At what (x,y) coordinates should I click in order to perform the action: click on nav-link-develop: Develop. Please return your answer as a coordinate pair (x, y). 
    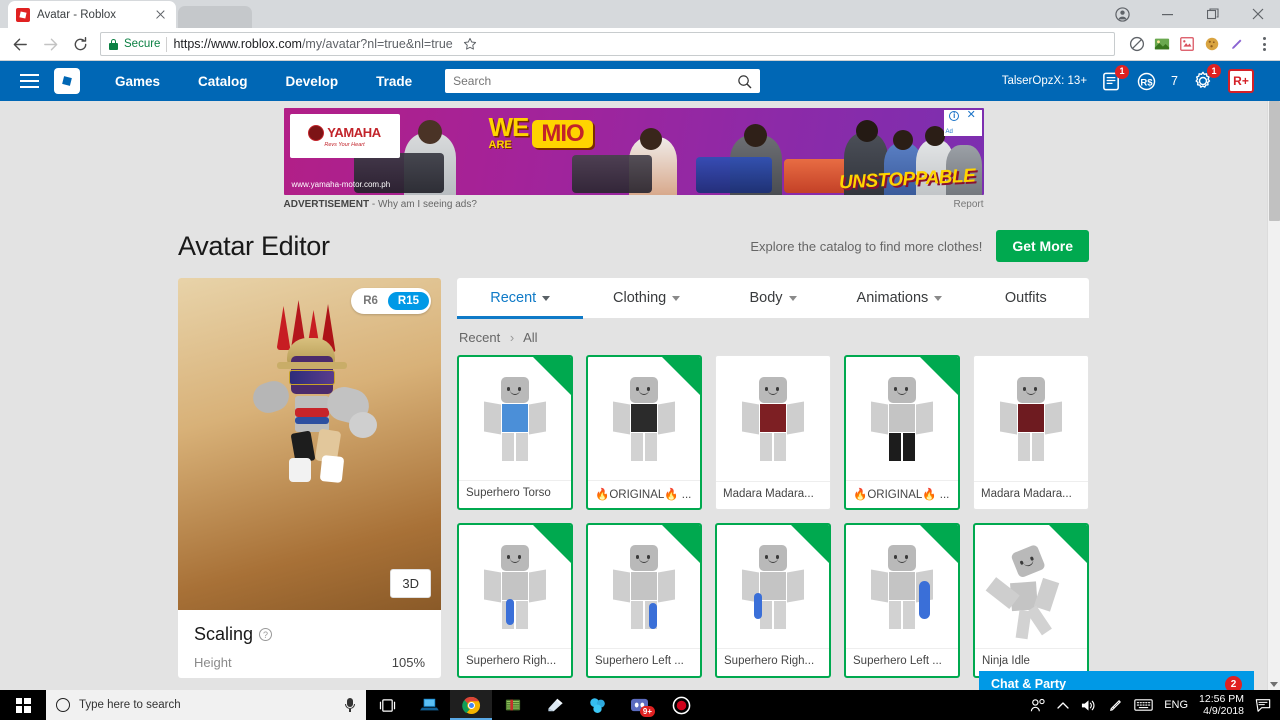
    Looking at the image, I should click on (312, 81).